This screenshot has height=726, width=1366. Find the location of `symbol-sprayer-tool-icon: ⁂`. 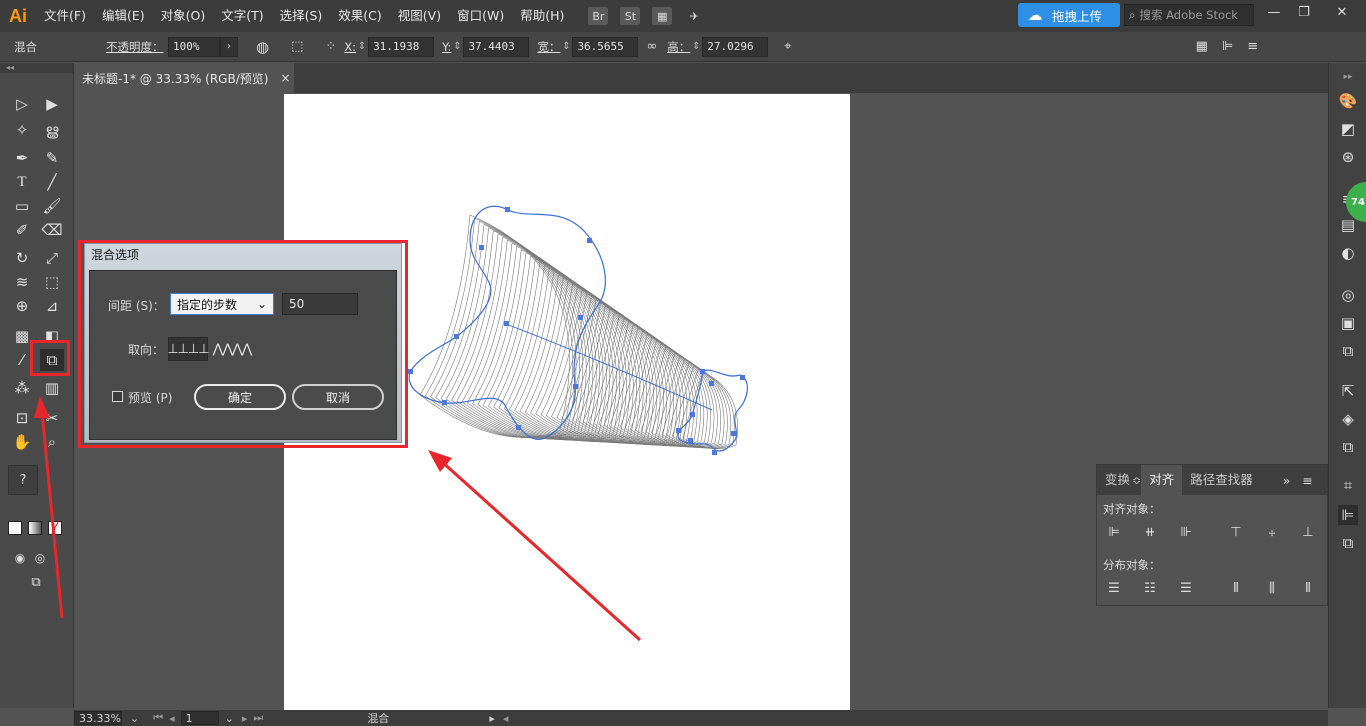

symbol-sprayer-tool-icon: ⁂ is located at coordinates (22, 388).